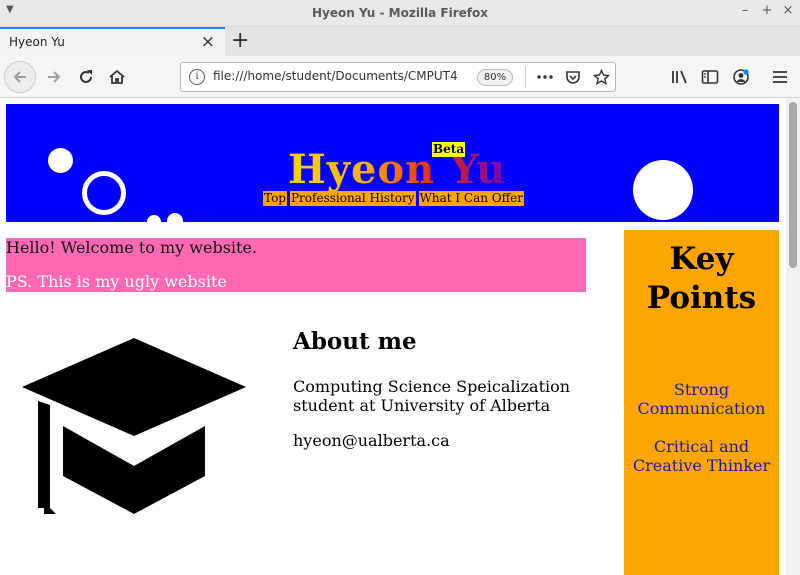 The height and width of the screenshot is (575, 800). I want to click on library-icon, so click(680, 77).